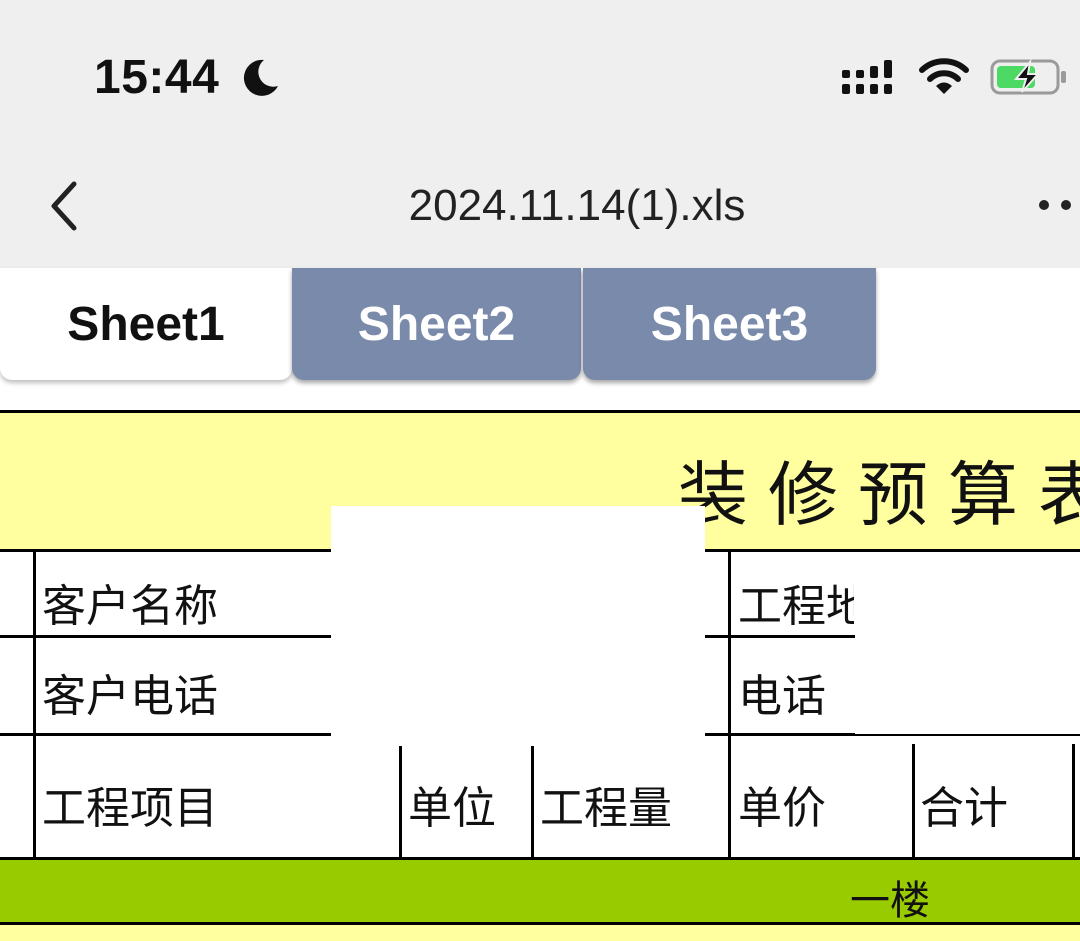  Describe the element at coordinates (157, 77) in the screenshot. I see `status-time: 15:44` at that location.